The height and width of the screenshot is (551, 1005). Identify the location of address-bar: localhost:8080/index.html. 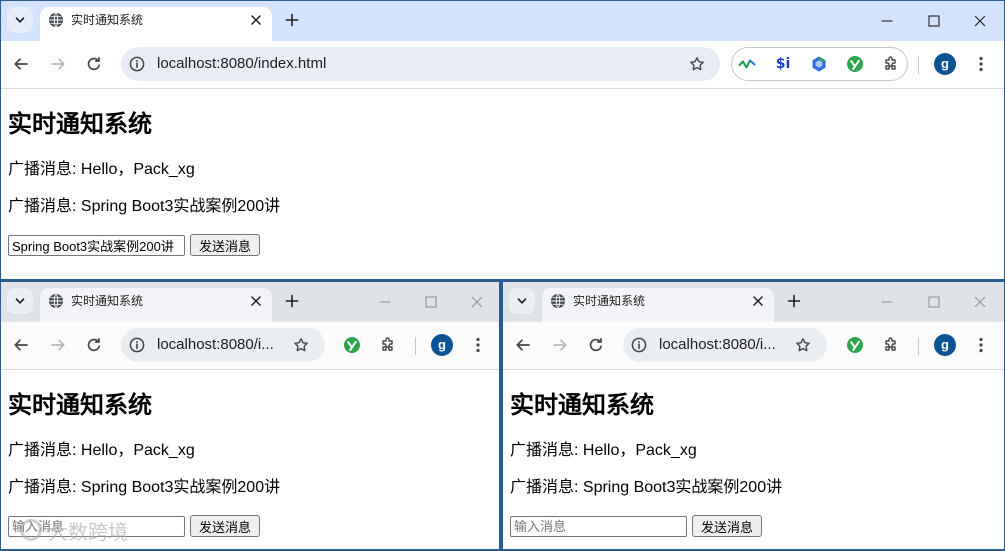
(420, 64).